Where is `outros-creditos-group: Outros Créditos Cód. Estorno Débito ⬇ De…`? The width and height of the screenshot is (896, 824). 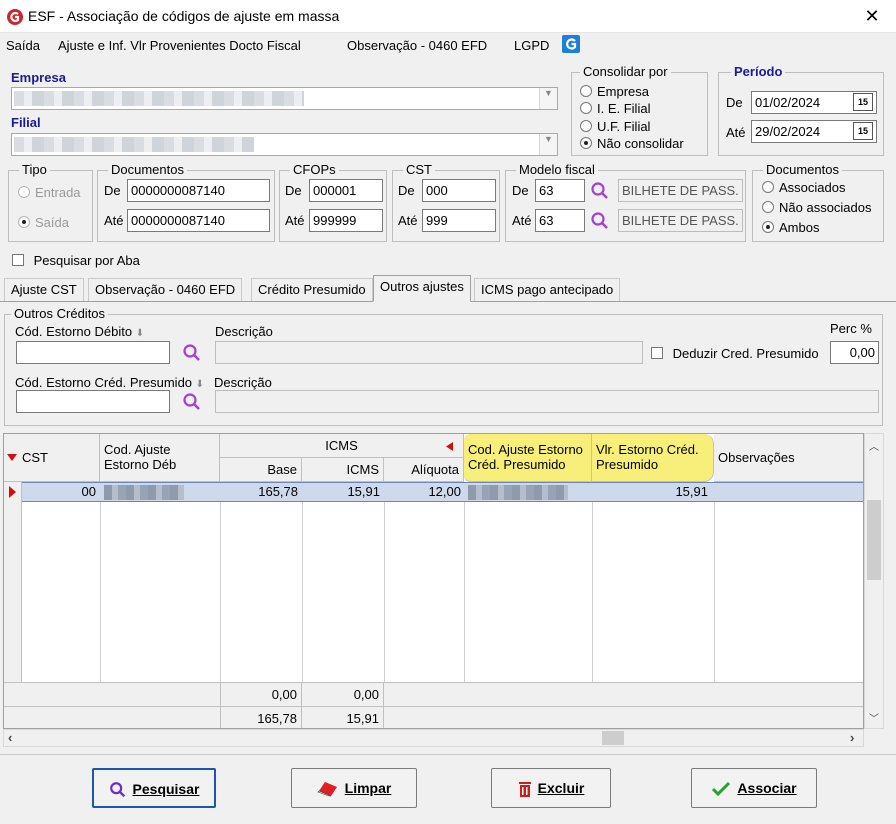 outros-creditos-group: Outros Créditos Cód. Estorno Débito ⬇ De… is located at coordinates (443, 366).